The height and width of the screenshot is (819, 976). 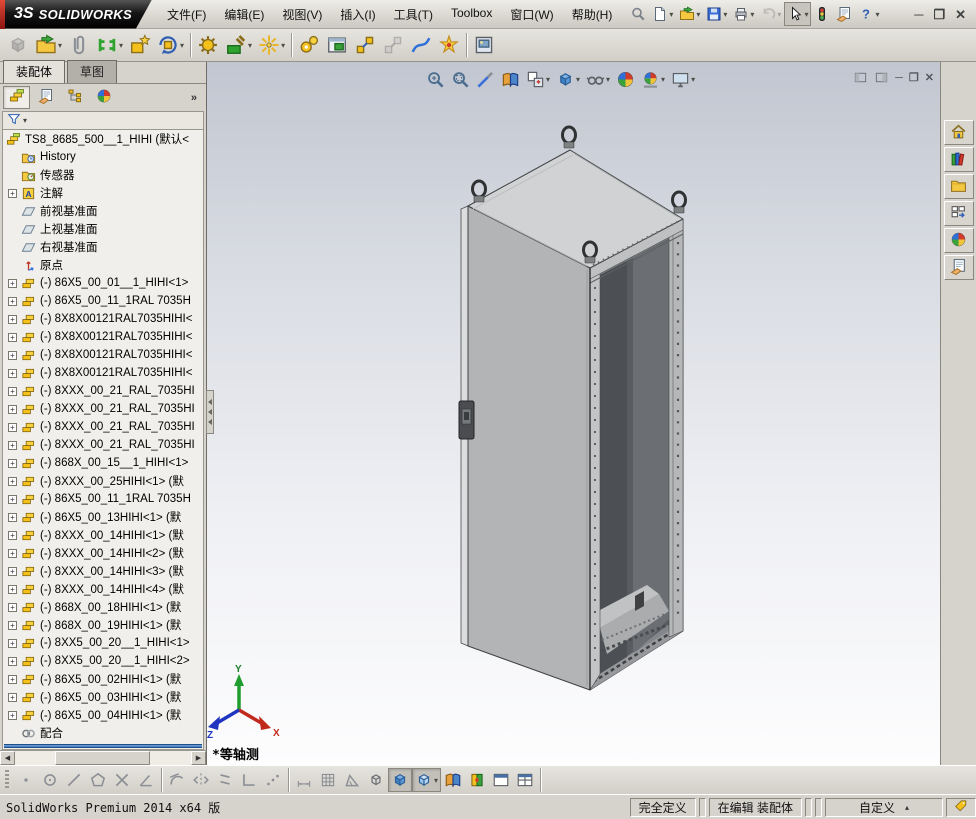 I want to click on document-tab-1: 草图, so click(x=92, y=71).